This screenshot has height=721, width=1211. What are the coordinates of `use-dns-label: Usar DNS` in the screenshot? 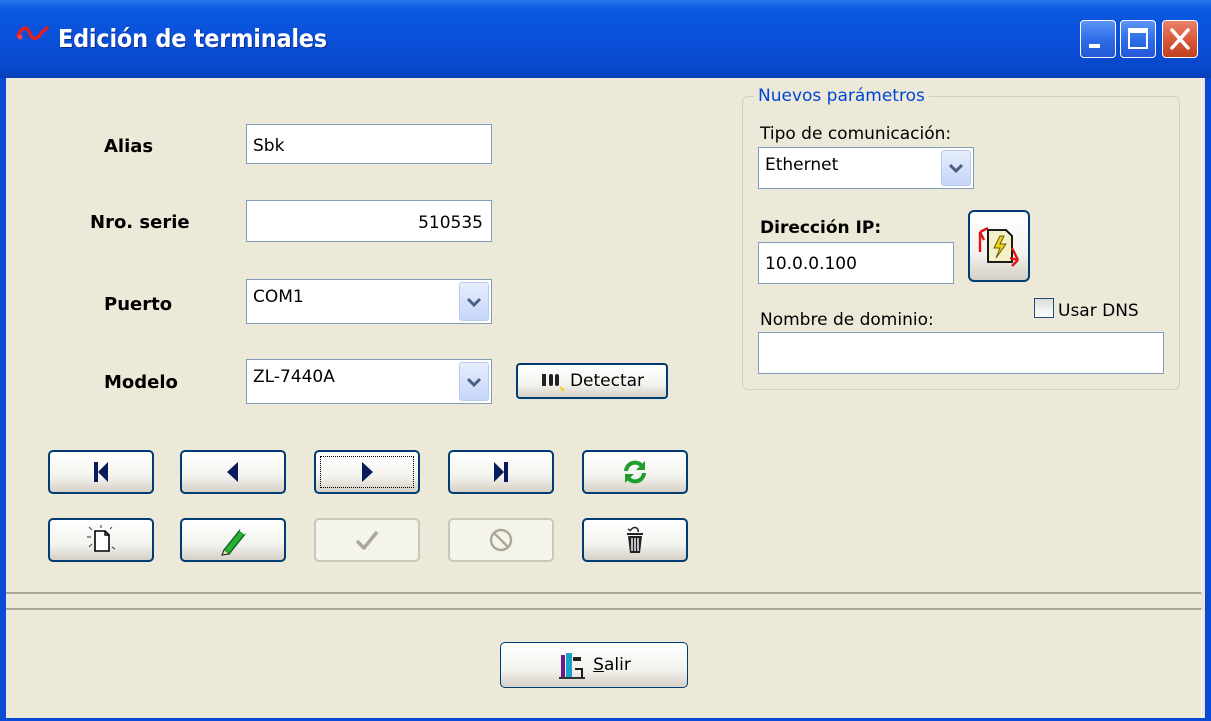 It's located at (1098, 311).